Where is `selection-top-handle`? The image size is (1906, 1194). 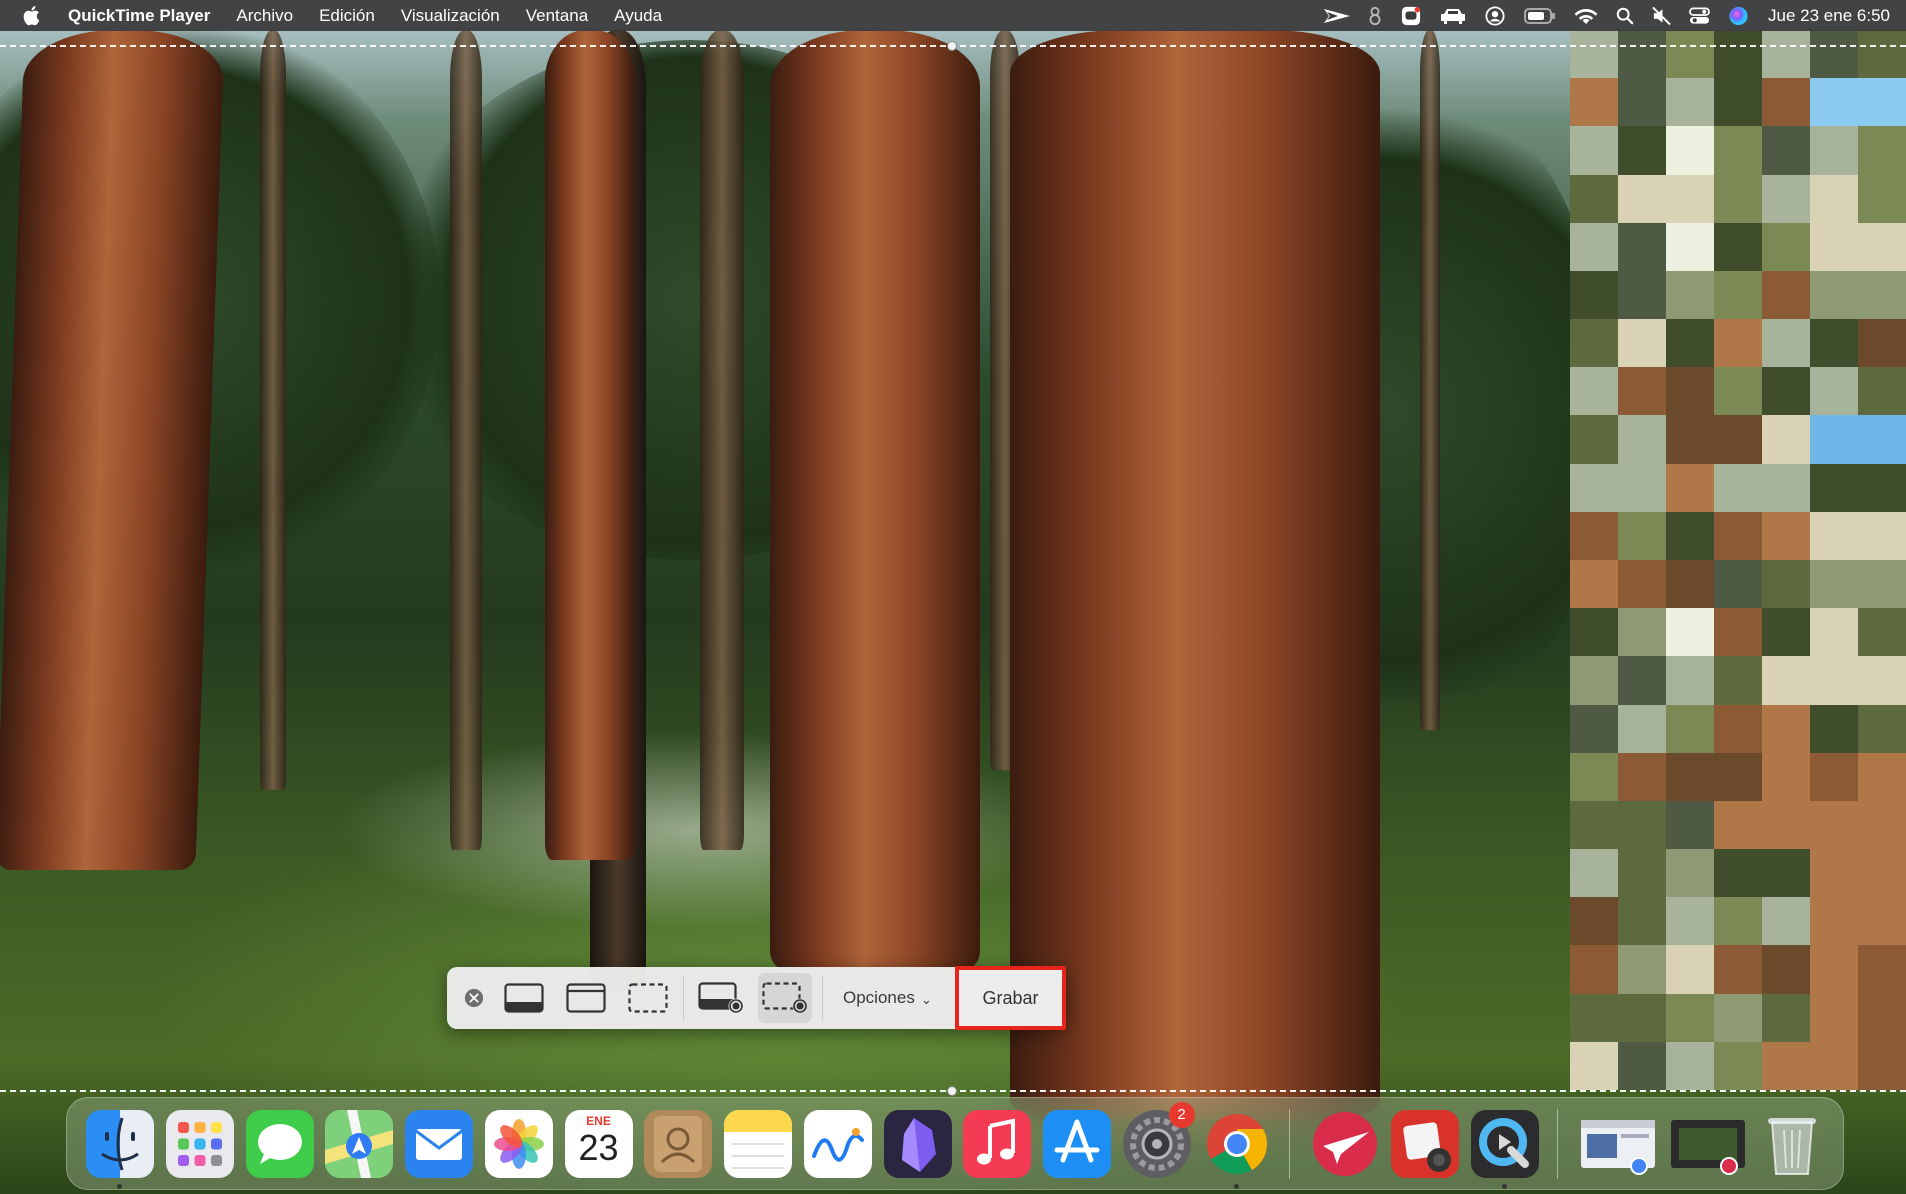
selection-top-handle is located at coordinates (952, 46).